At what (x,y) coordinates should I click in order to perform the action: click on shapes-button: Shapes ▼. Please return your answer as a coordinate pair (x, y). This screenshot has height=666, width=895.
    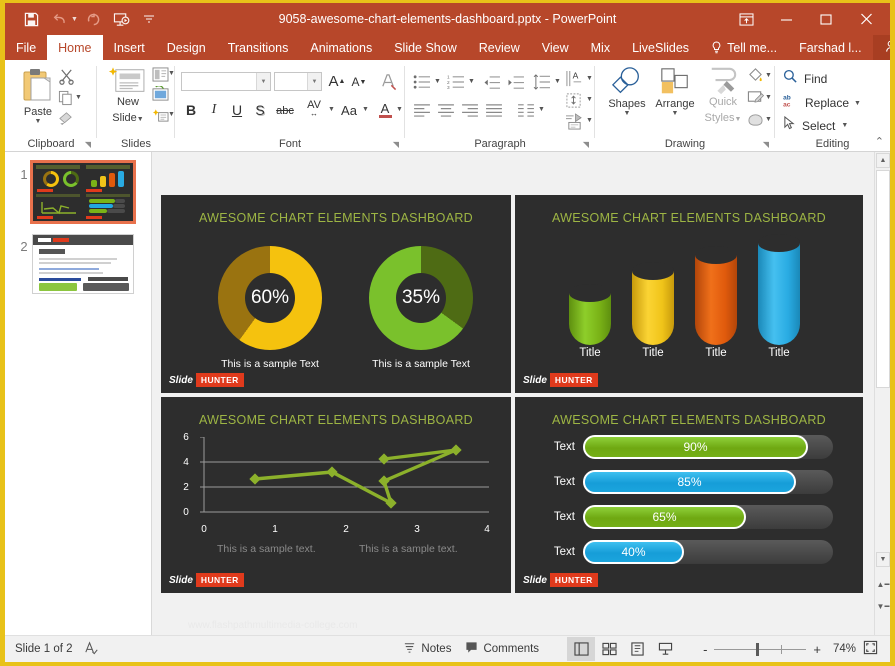
    Looking at the image, I should click on (627, 91).